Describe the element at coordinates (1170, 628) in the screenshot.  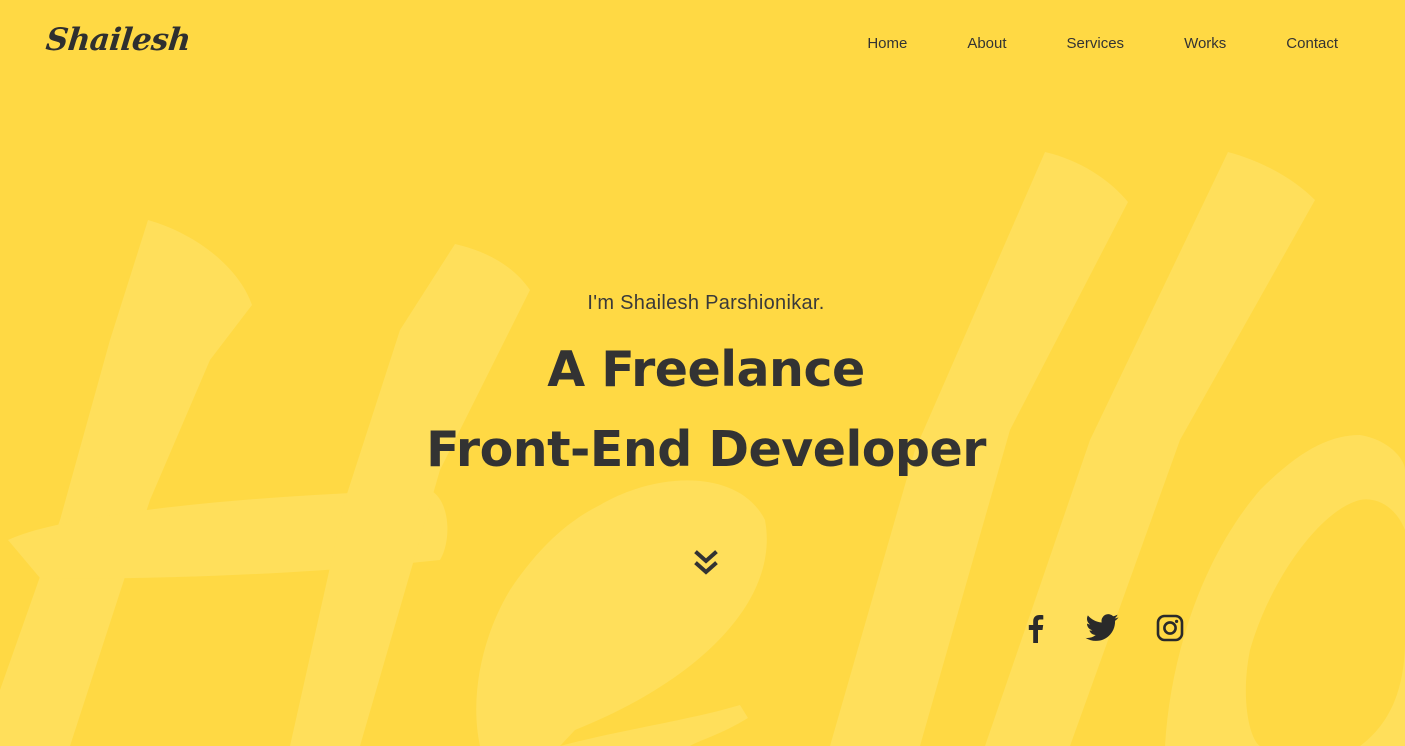
I see `instagram-icon` at that location.